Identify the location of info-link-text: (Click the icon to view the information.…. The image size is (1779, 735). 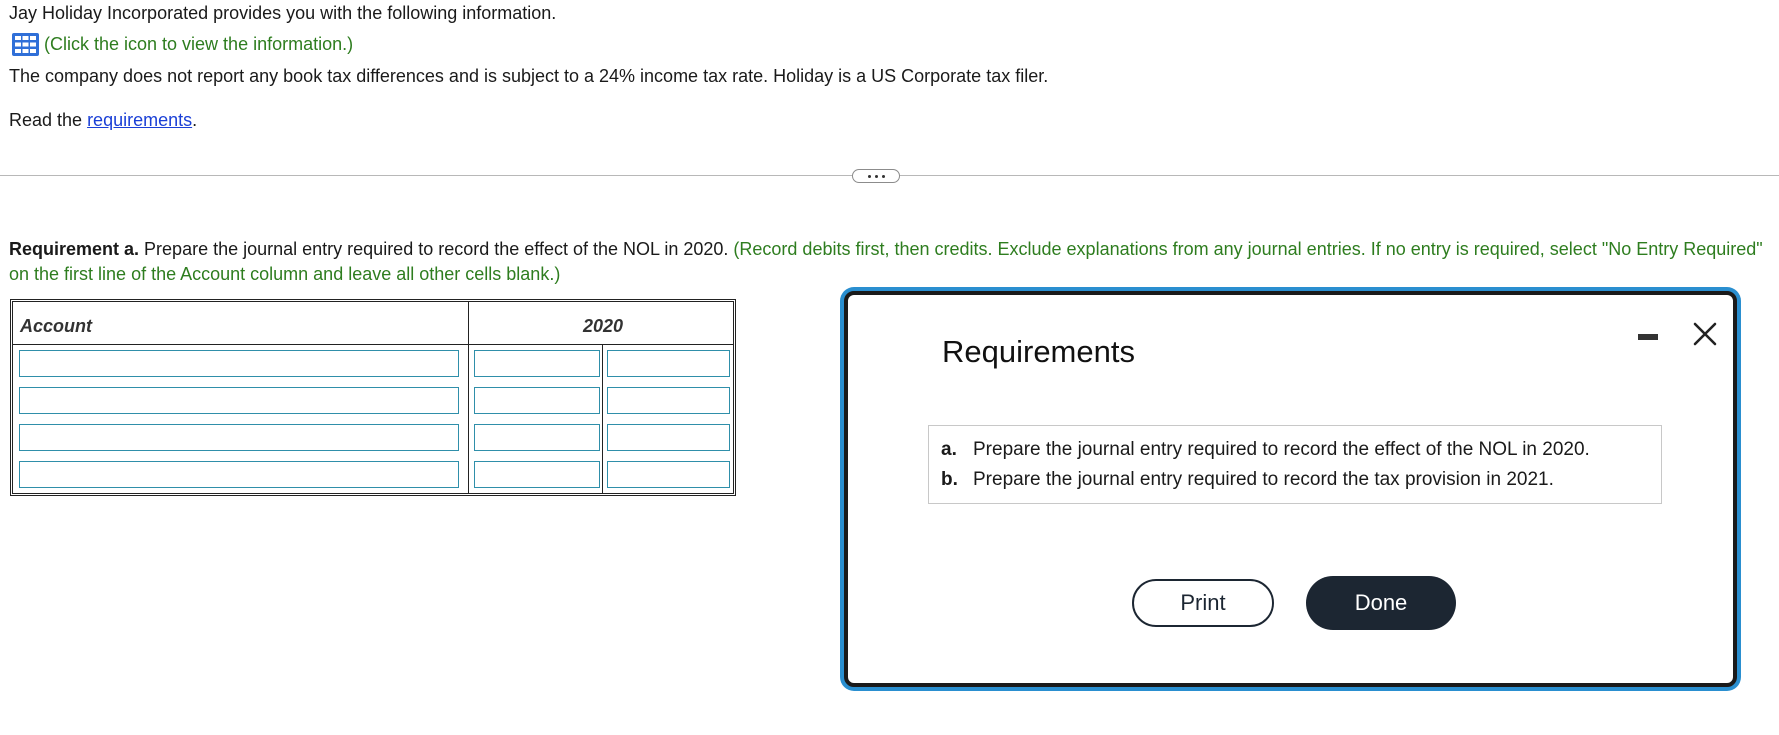
(198, 44).